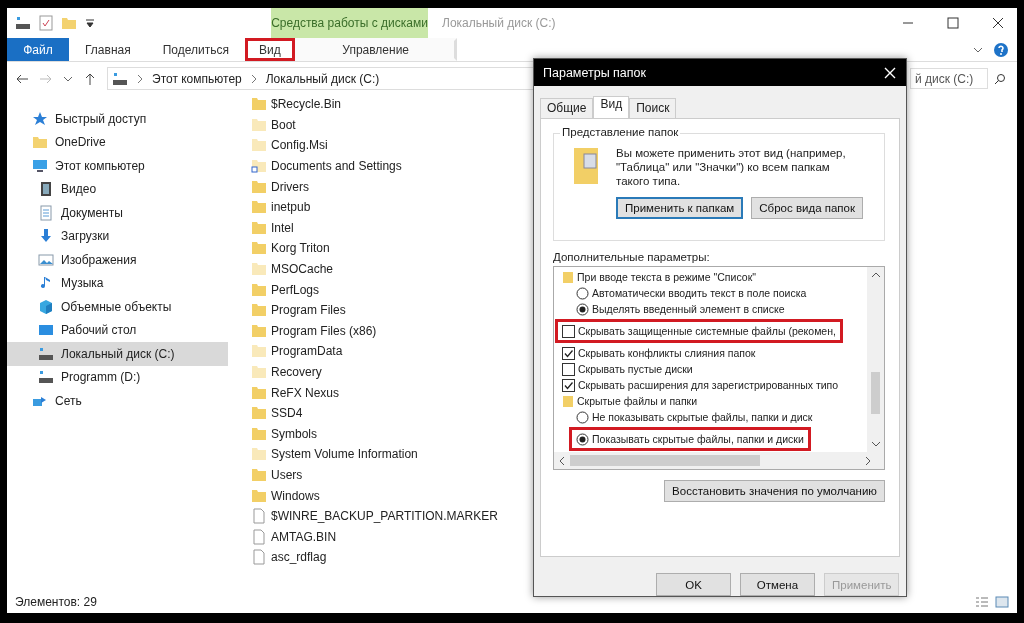 The image size is (1024, 623). What do you see at coordinates (375, 49) in the screenshot?
I see `ribbon-tab: Управление` at bounding box center [375, 49].